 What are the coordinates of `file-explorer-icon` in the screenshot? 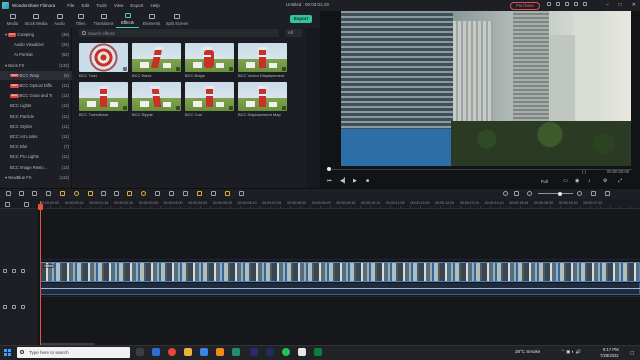 It's located at (188, 352).